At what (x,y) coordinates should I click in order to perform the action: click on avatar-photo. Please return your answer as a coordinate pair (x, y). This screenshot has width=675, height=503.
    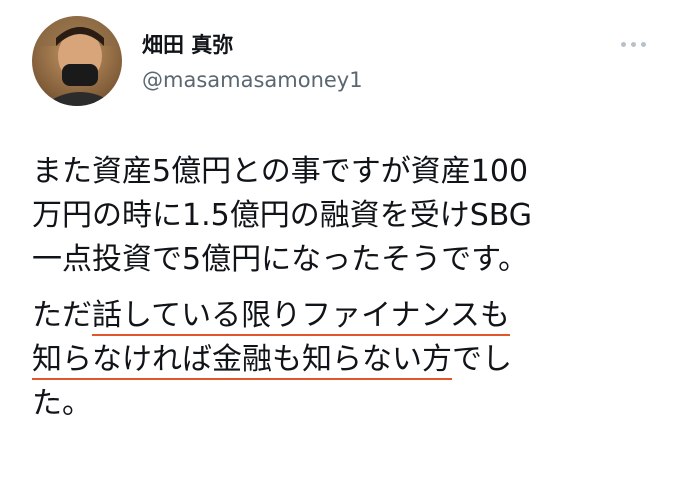
    Looking at the image, I should click on (77, 61).